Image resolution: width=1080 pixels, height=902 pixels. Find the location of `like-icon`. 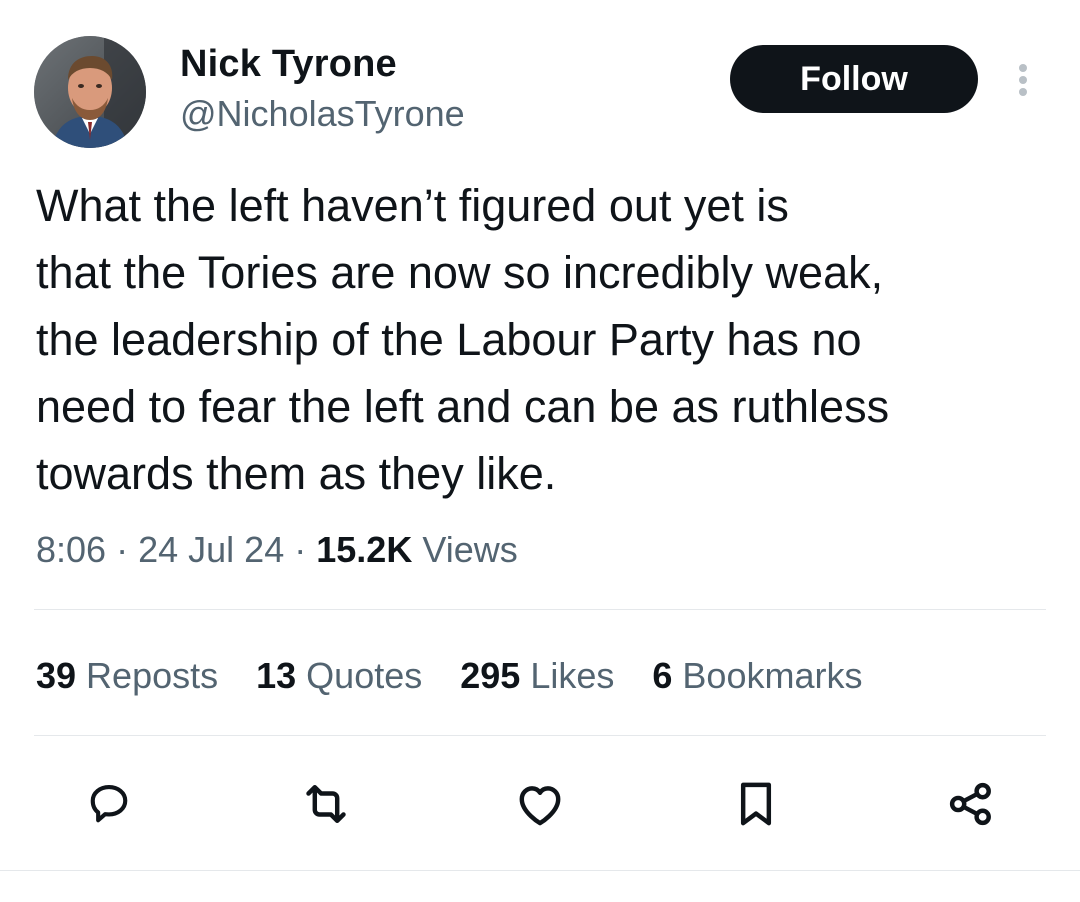

like-icon is located at coordinates (540, 806).